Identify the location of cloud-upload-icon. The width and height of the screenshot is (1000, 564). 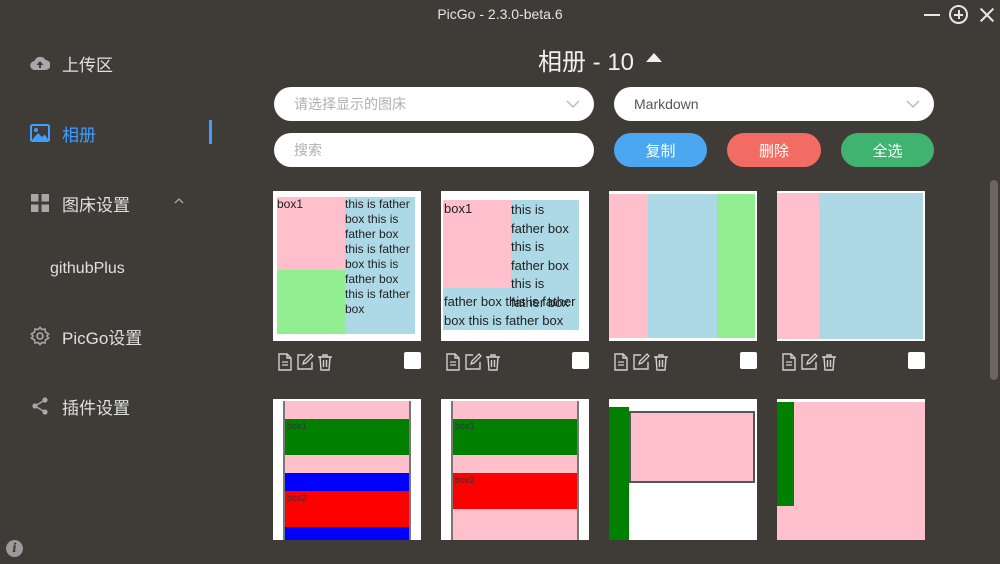
(40, 63).